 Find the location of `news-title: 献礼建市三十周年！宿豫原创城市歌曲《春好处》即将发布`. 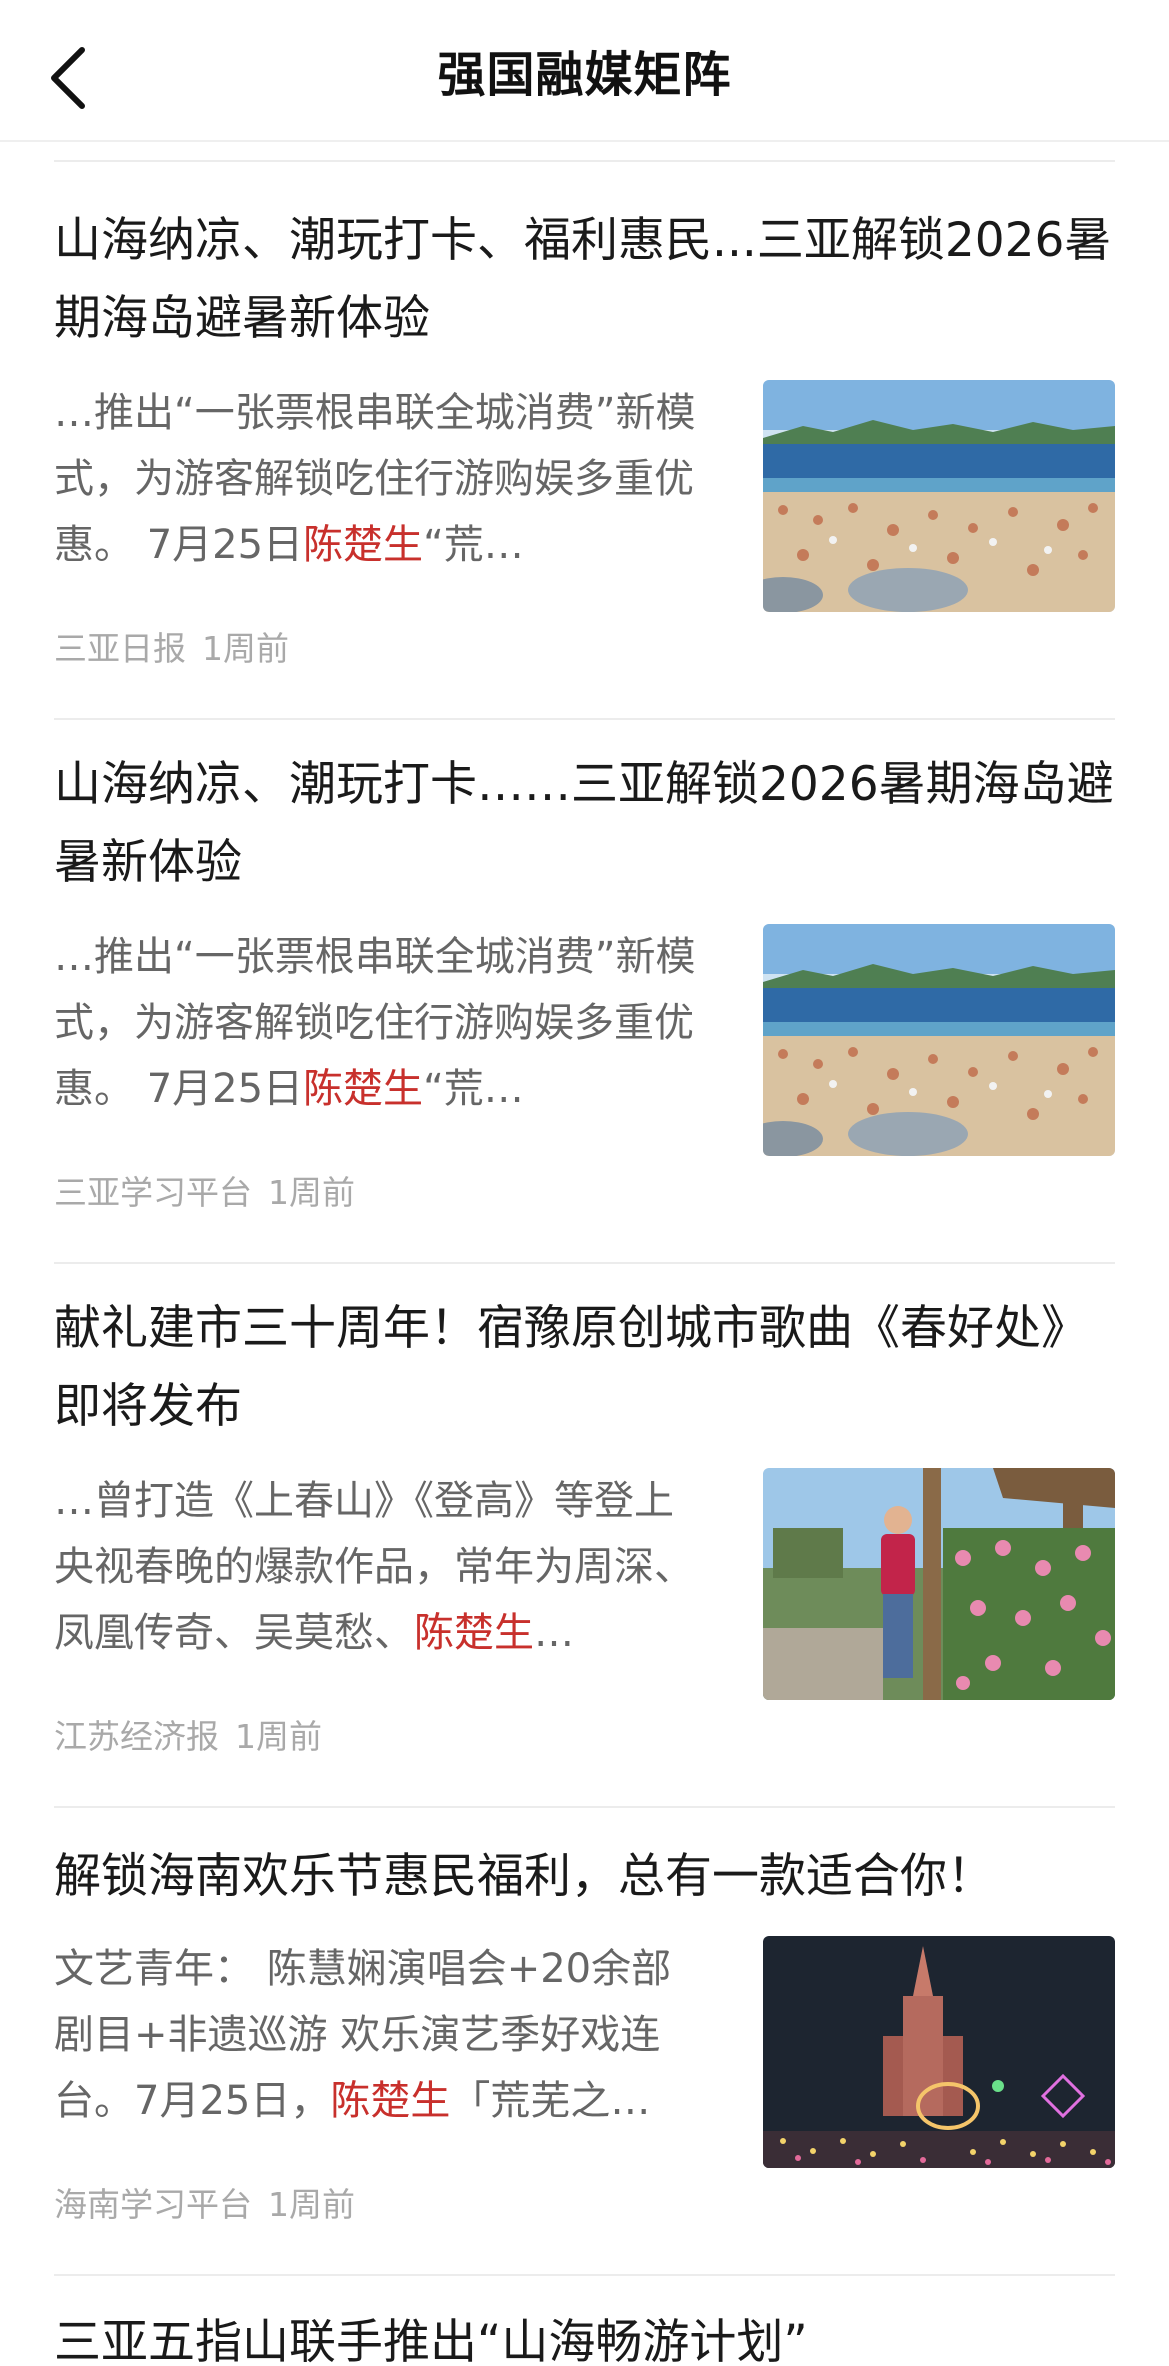

news-title: 献礼建市三十周年！宿豫原创城市歌曲《春好处》即将发布 is located at coordinates (584, 1368).